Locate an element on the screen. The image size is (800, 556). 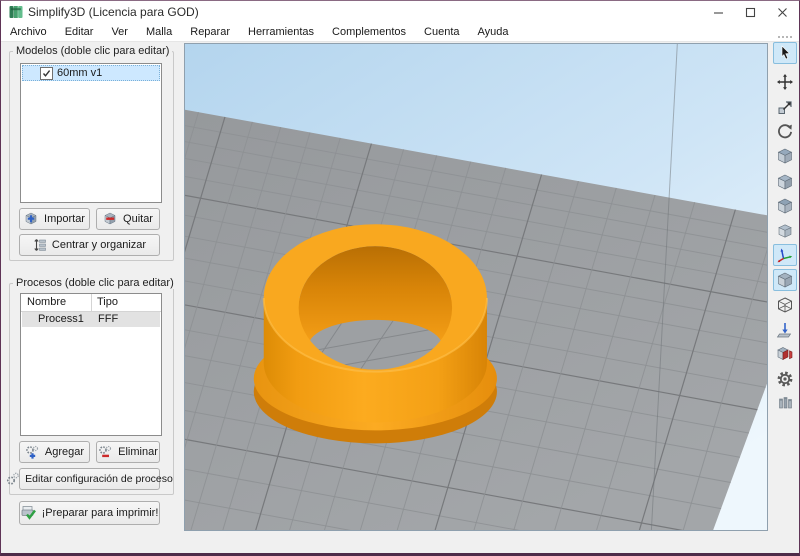
app-logo-icon is located at coordinates (16, 12).